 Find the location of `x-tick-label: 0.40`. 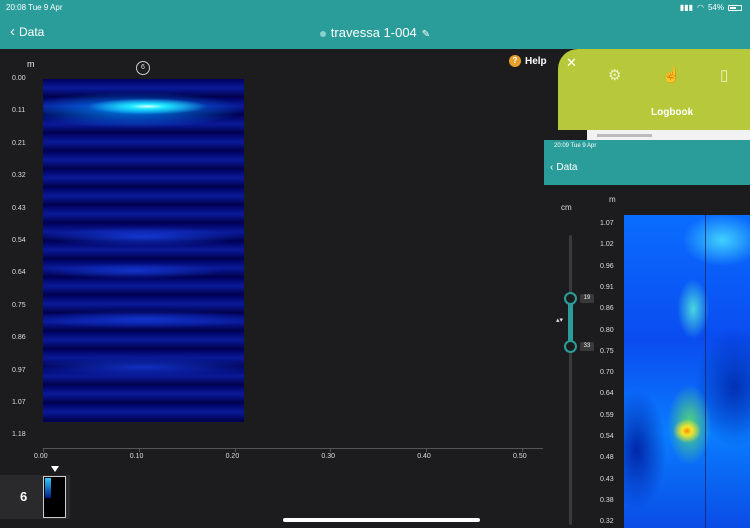

x-tick-label: 0.40 is located at coordinates (424, 456).